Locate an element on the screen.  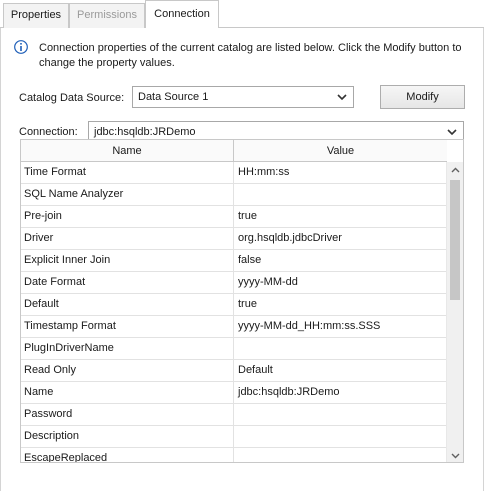
scroll-down-icon is located at coordinates (455, 455).